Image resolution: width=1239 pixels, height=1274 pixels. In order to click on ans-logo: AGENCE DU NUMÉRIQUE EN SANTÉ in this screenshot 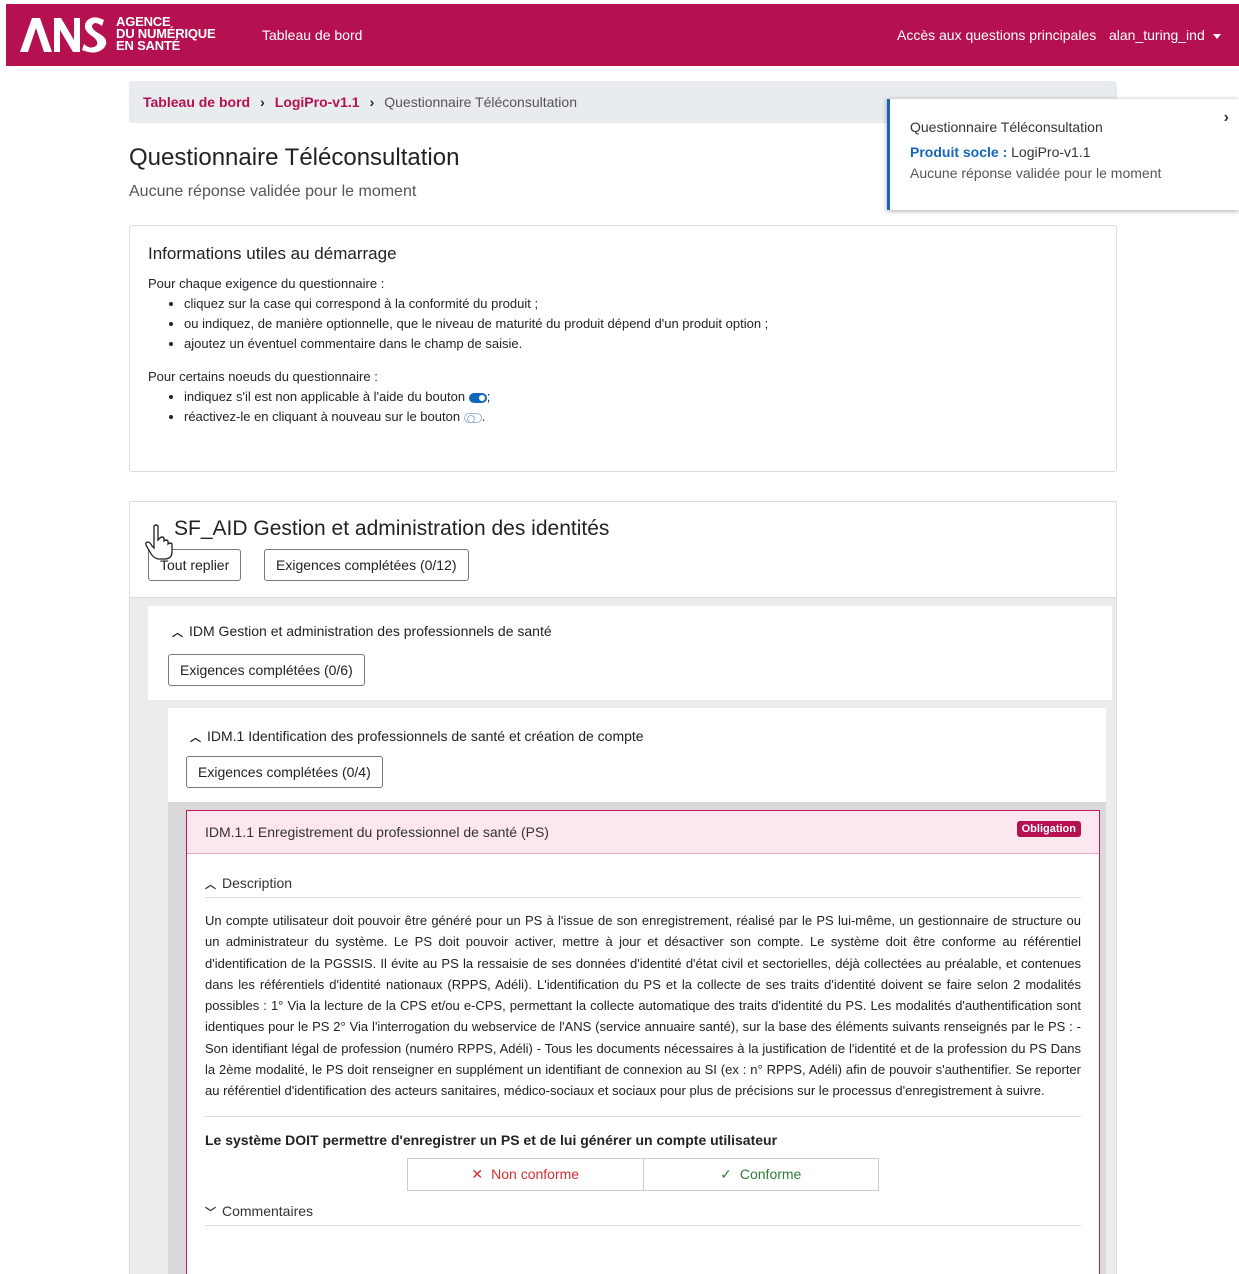, I will do `click(117, 34)`.